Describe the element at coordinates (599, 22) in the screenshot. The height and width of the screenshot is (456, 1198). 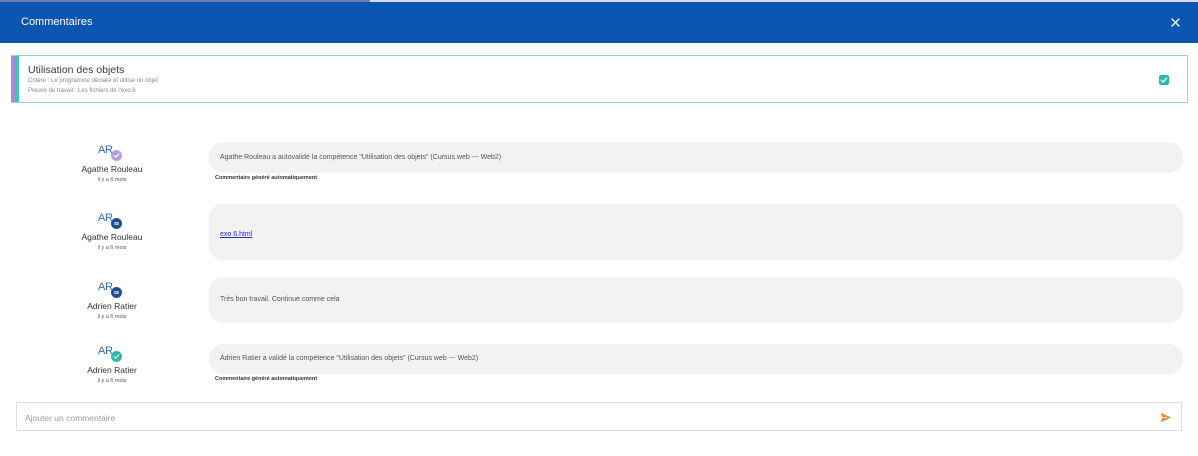
I see `dialog-header: Commentaires` at that location.